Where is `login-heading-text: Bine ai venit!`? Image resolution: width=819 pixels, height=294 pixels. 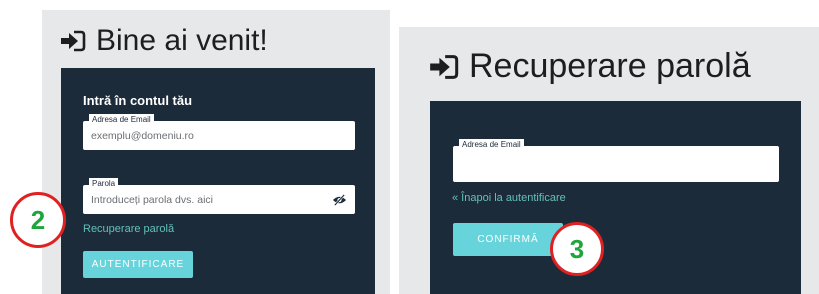
login-heading-text: Bine ai venit! is located at coordinates (182, 40).